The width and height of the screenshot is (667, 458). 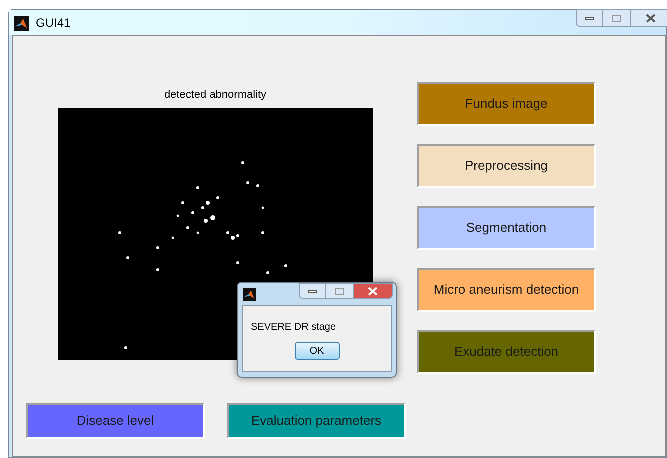 I want to click on window-title: GUI41, so click(x=53, y=23).